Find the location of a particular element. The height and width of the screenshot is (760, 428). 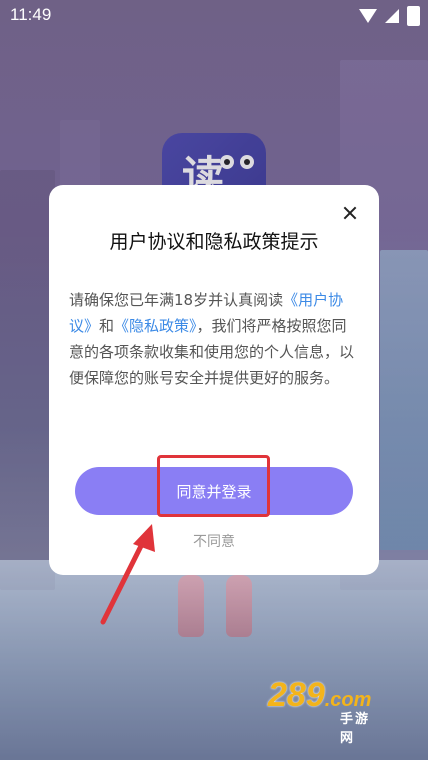

body-text: 和 is located at coordinates (107, 326).